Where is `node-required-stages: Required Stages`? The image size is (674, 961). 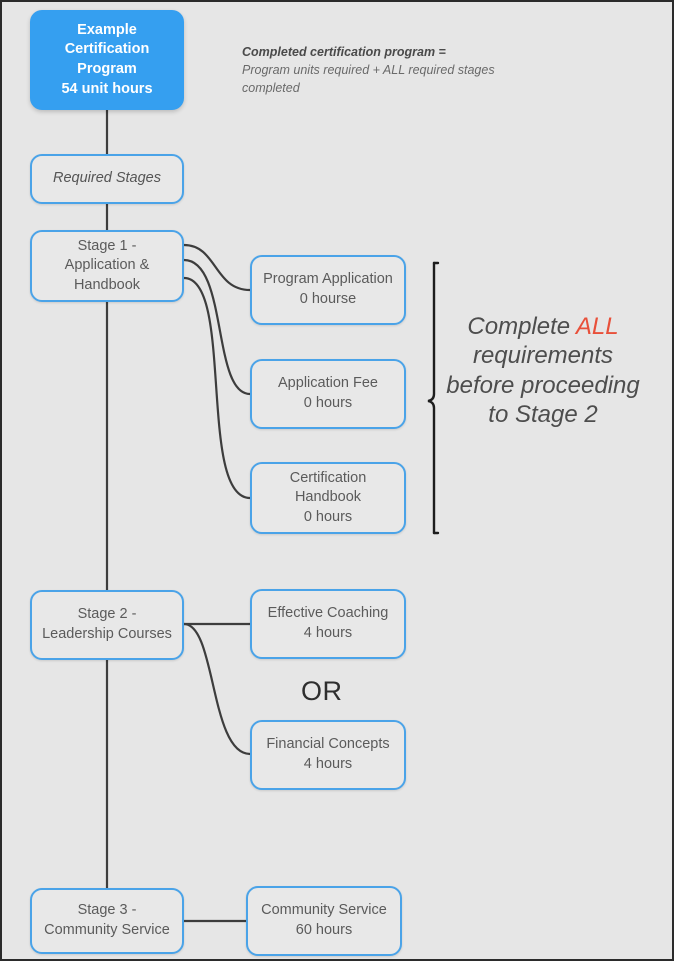
node-required-stages: Required Stages is located at coordinates (107, 179).